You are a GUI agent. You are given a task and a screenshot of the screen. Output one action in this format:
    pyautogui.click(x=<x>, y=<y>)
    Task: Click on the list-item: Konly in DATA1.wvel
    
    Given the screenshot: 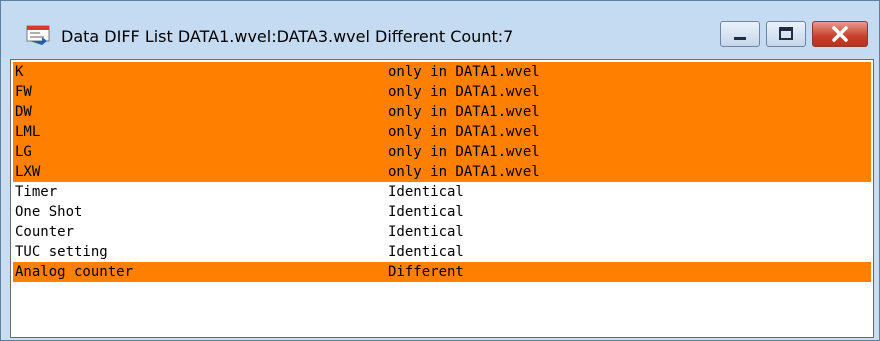 What is the action you would take?
    pyautogui.click(x=442, y=72)
    